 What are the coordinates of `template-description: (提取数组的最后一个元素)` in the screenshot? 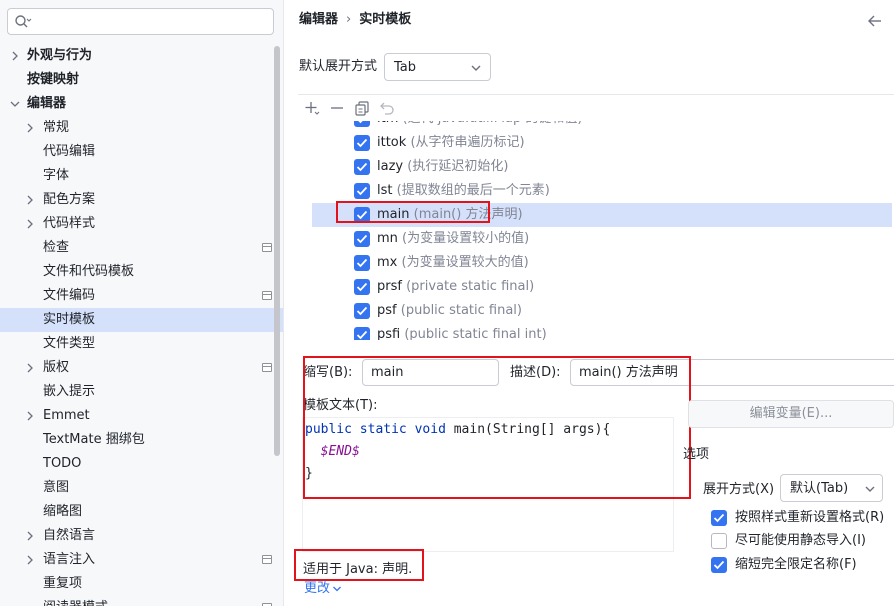 It's located at (473, 190).